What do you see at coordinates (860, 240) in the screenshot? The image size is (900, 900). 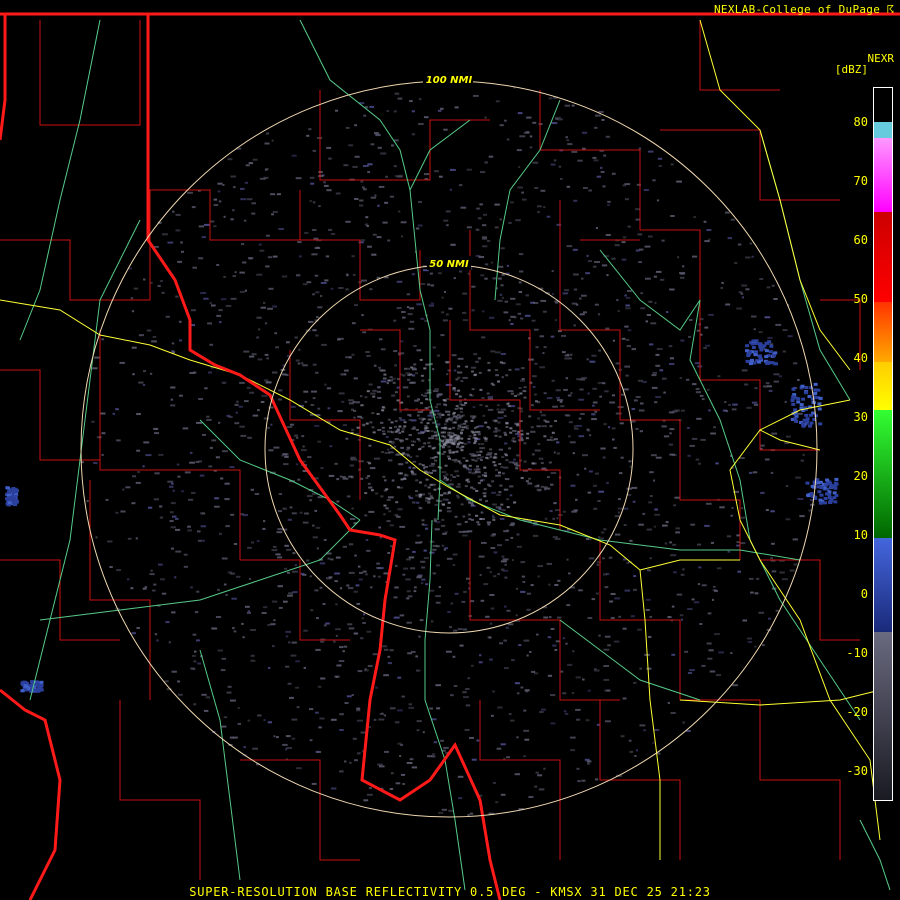 I see `tick-60: 60` at bounding box center [860, 240].